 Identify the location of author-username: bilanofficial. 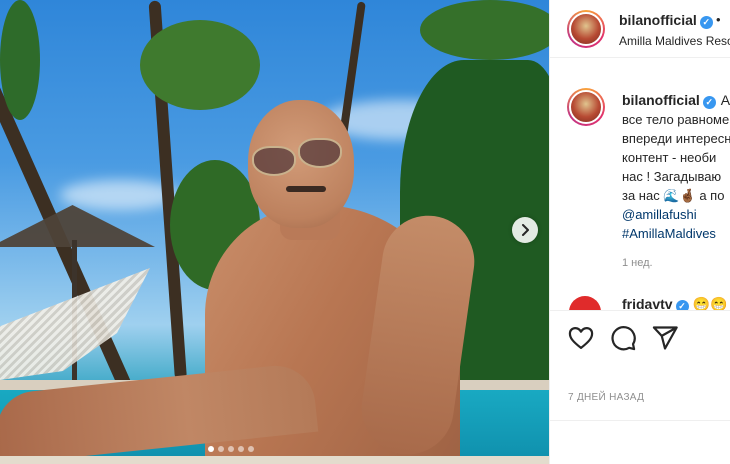
(658, 20).